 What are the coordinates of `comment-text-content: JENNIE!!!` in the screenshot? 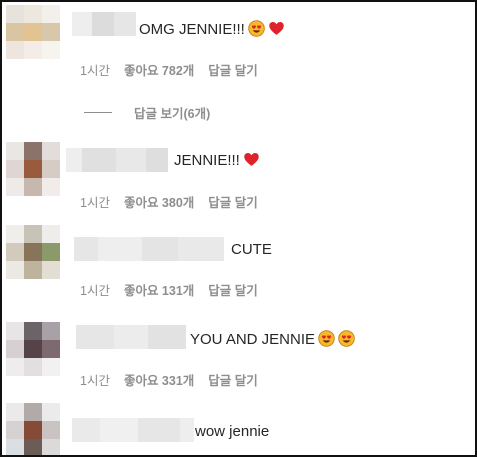 It's located at (207, 160).